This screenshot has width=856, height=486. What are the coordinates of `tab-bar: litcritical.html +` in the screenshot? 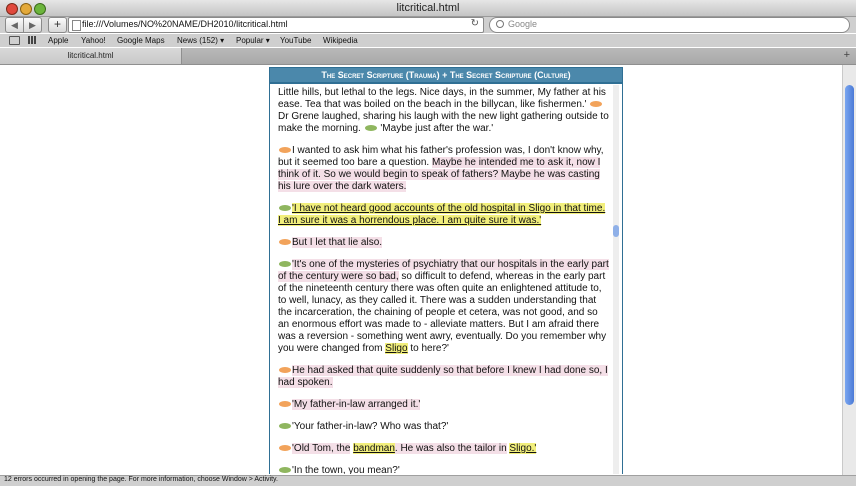 It's located at (428, 56).